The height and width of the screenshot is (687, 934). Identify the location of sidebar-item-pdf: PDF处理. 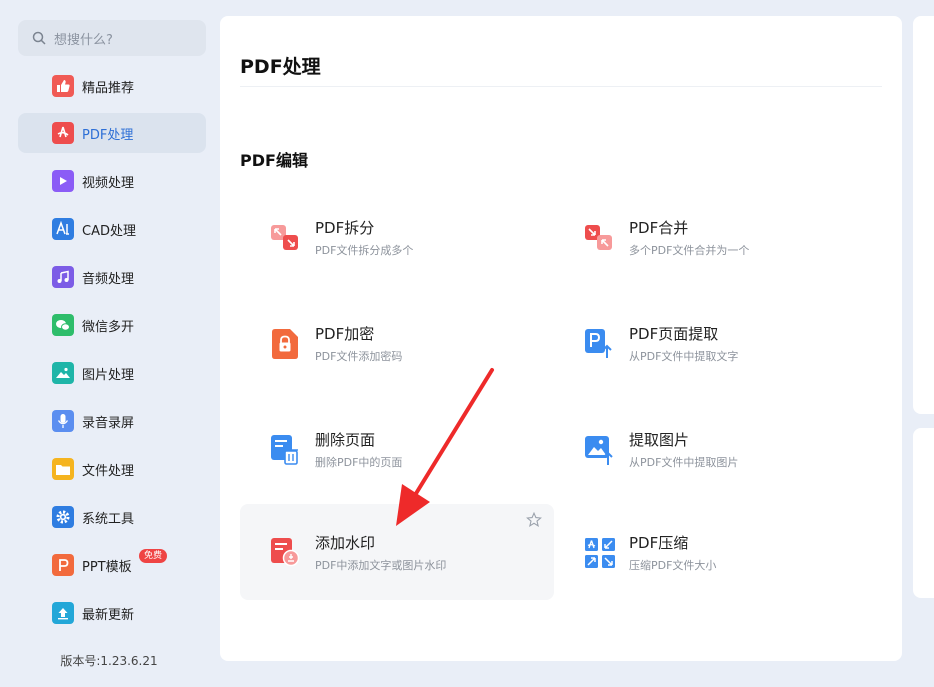
(112, 133).